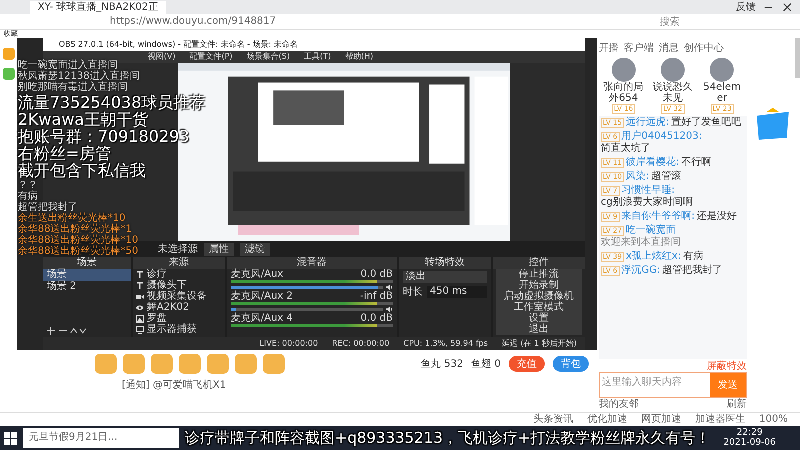 The height and width of the screenshot is (450, 800). Describe the element at coordinates (787, 7) in the screenshot. I see `close-icon` at that location.